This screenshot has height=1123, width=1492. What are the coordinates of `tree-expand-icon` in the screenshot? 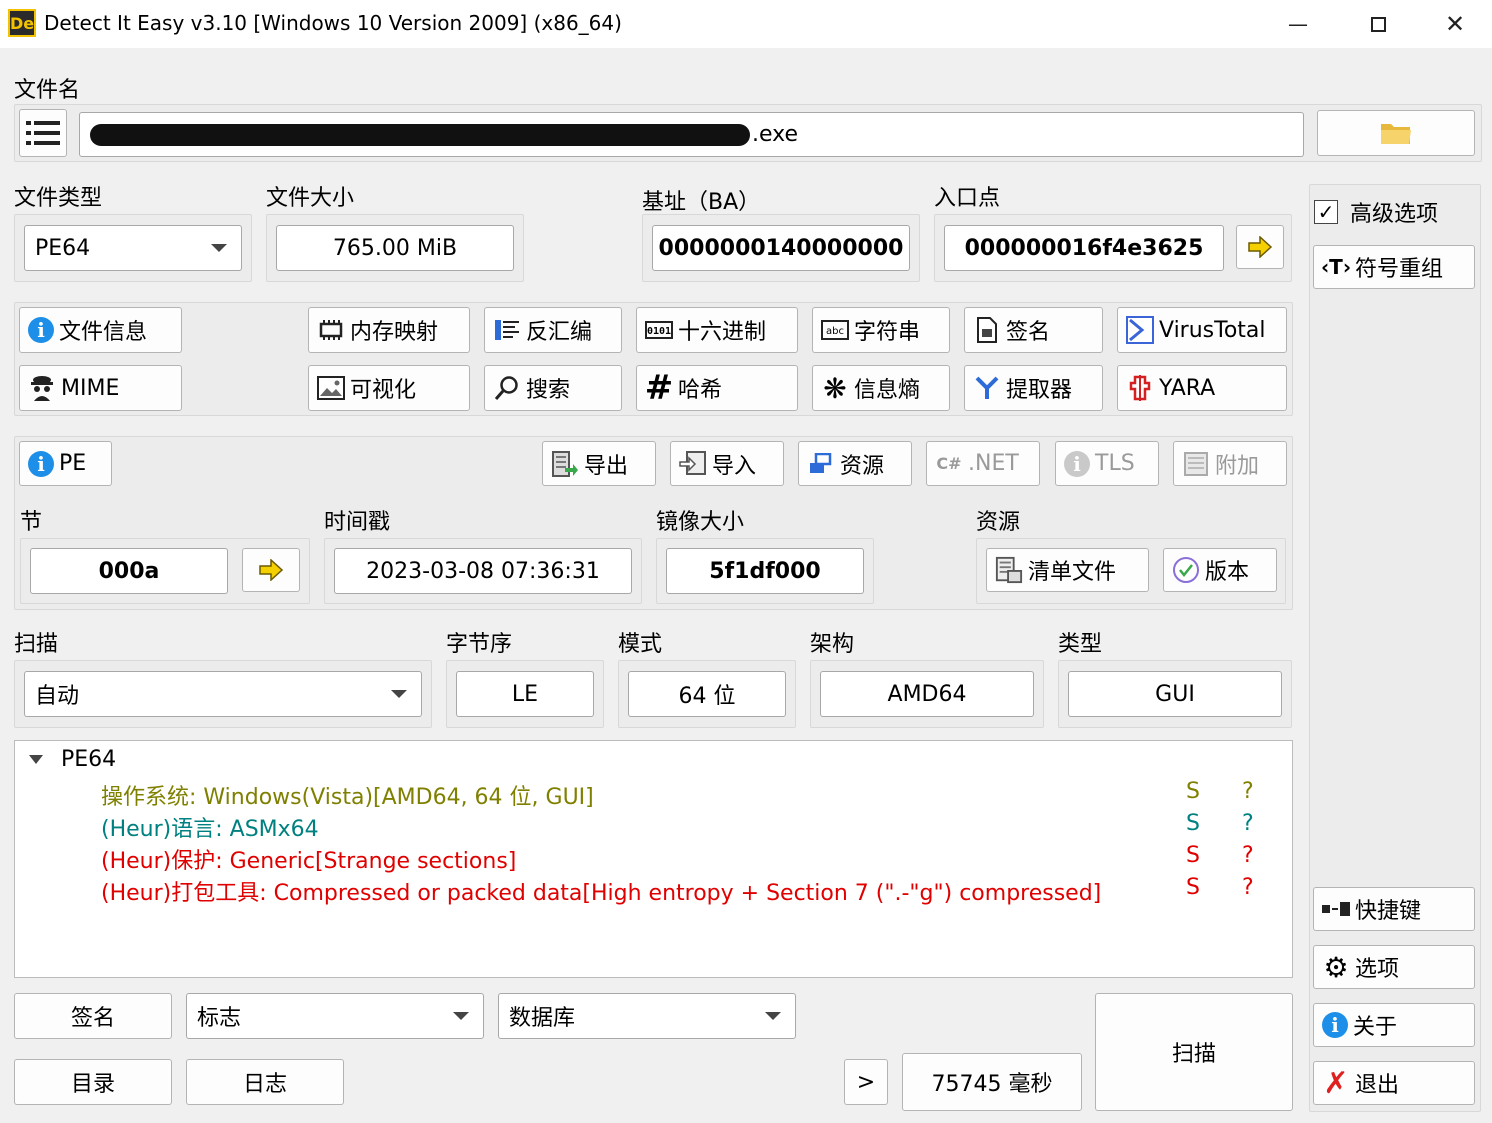 It's located at (36, 759).